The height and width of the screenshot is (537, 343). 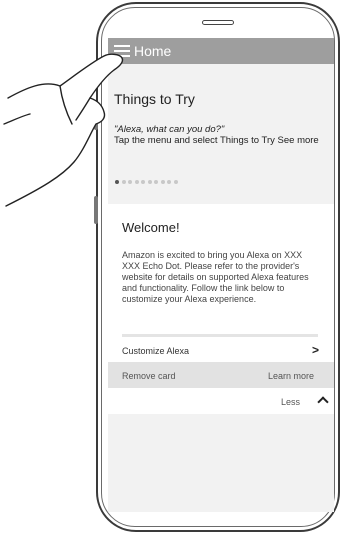 What do you see at coordinates (221, 375) in the screenshot?
I see `card-actions: Remove card Learn more` at bounding box center [221, 375].